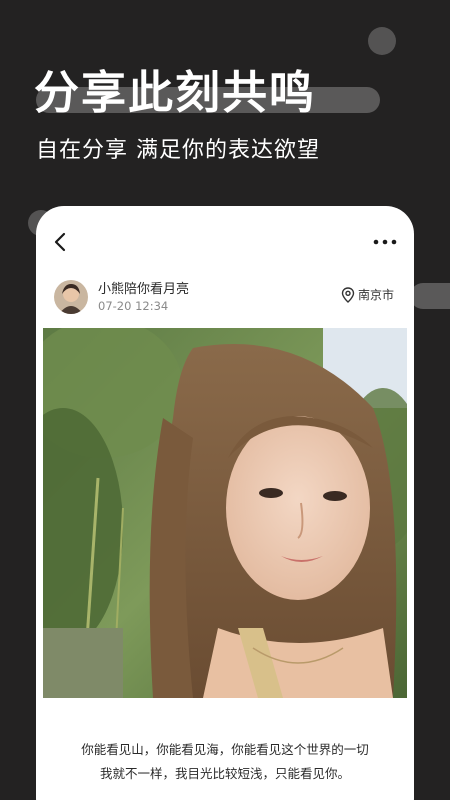 This screenshot has height=800, width=450. Describe the element at coordinates (224, 773) in the screenshot. I see `caption-line: 我就不一样，我目光比较短浅，只能看见你。` at that location.